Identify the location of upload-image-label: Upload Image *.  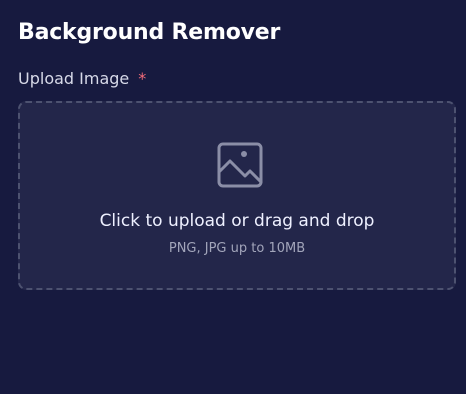
(82, 79).